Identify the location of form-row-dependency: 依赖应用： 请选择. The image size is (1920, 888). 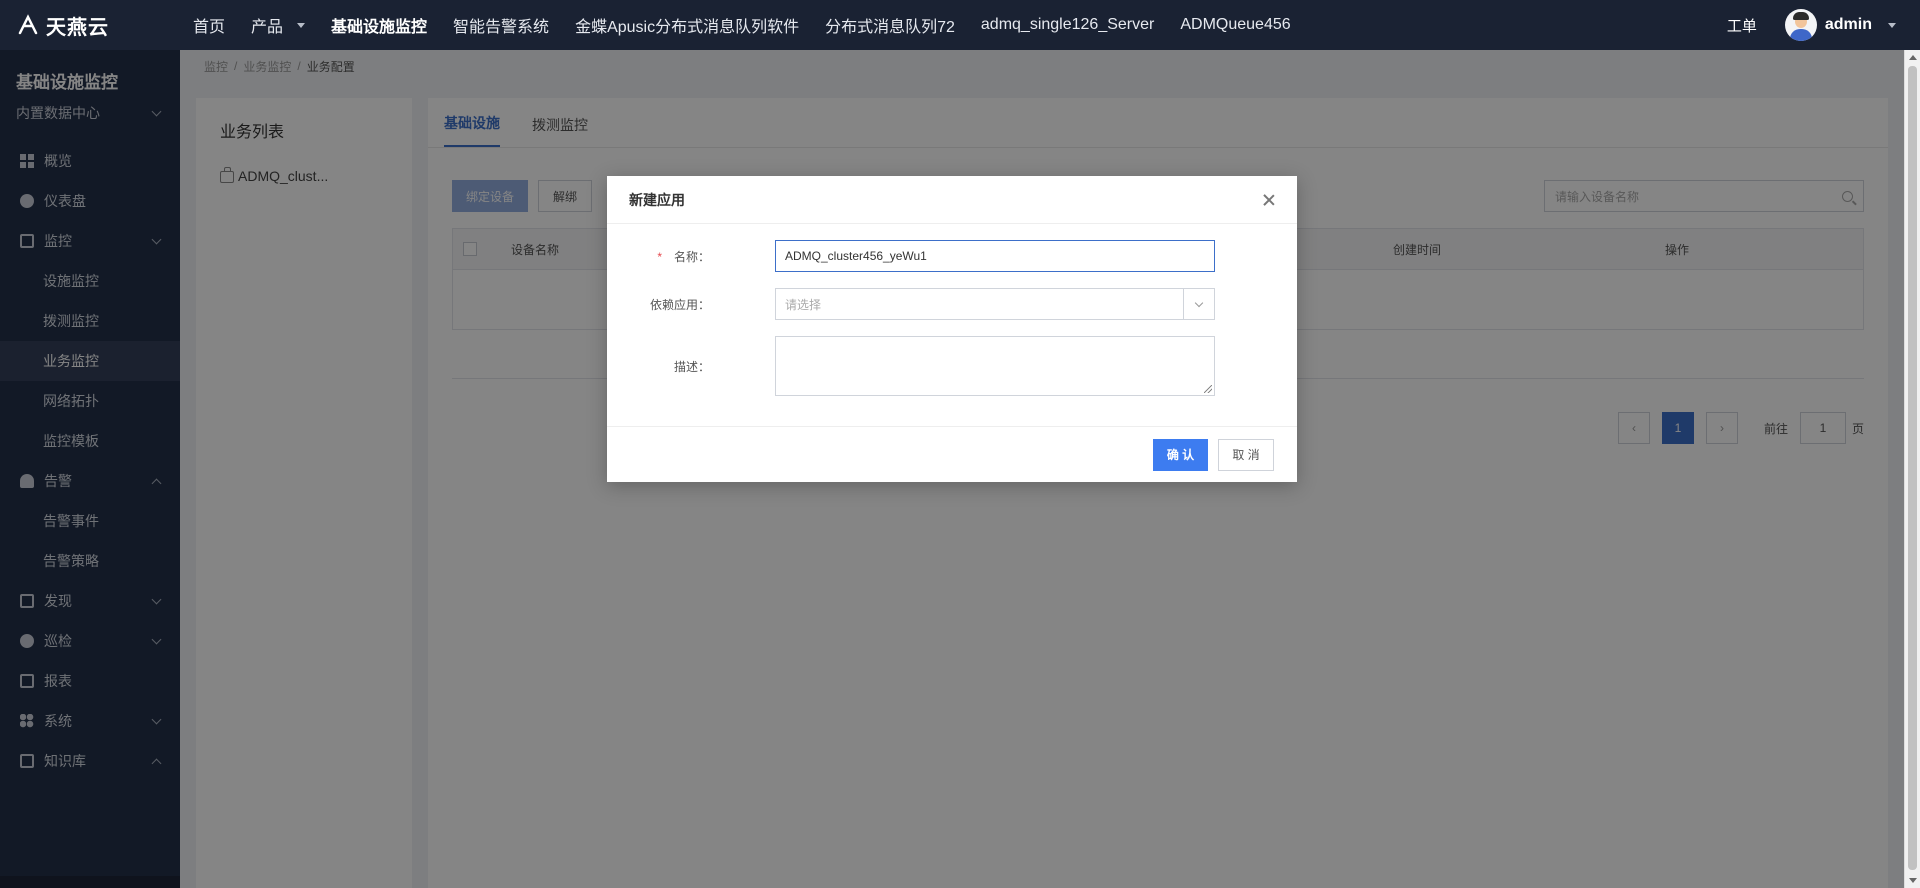
(952, 304).